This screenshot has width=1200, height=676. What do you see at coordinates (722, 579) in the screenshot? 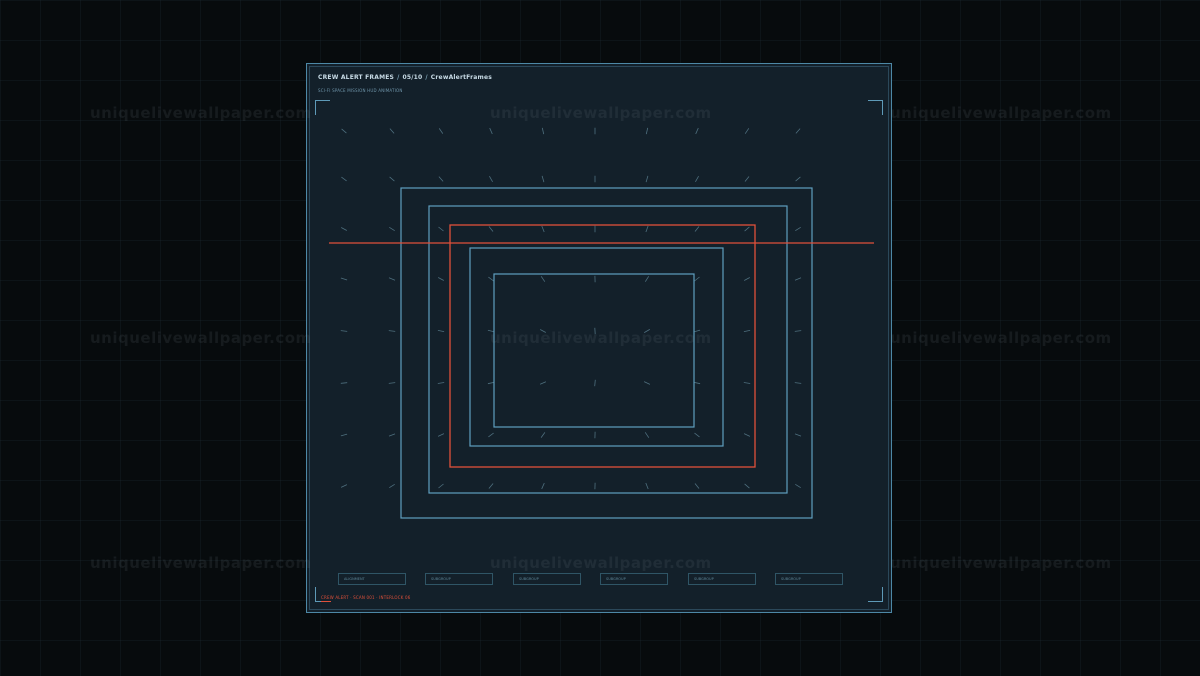
I see `chip-5: SUBGROUP` at bounding box center [722, 579].